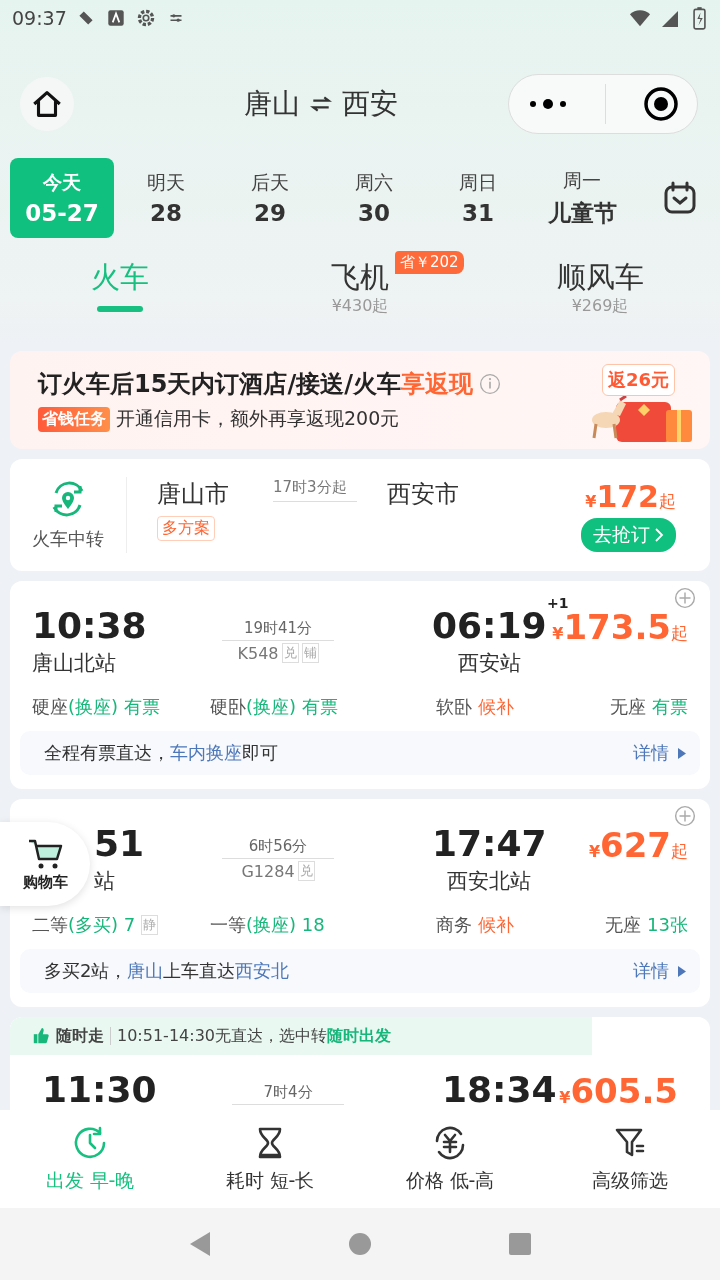 This screenshot has height=1280, width=720. I want to click on wifi-icon, so click(640, 18).